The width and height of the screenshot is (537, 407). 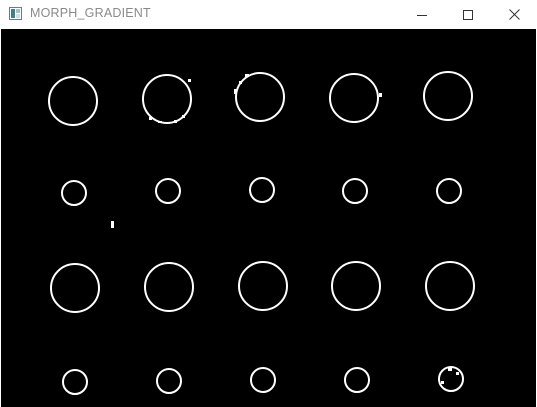 What do you see at coordinates (90, 13) in the screenshot?
I see `window-title: MORPH_GRADIENT` at bounding box center [90, 13].